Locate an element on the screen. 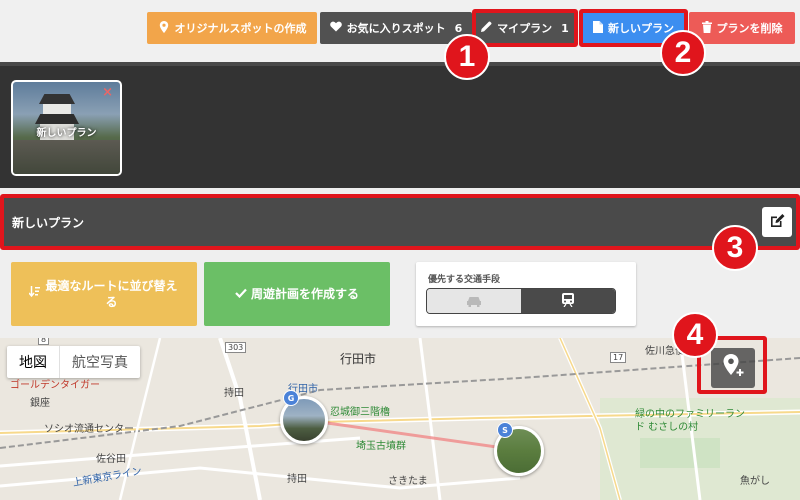 Image resolution: width=800 pixels, height=500 pixels. map-type-map: 地図 is located at coordinates (33, 362).